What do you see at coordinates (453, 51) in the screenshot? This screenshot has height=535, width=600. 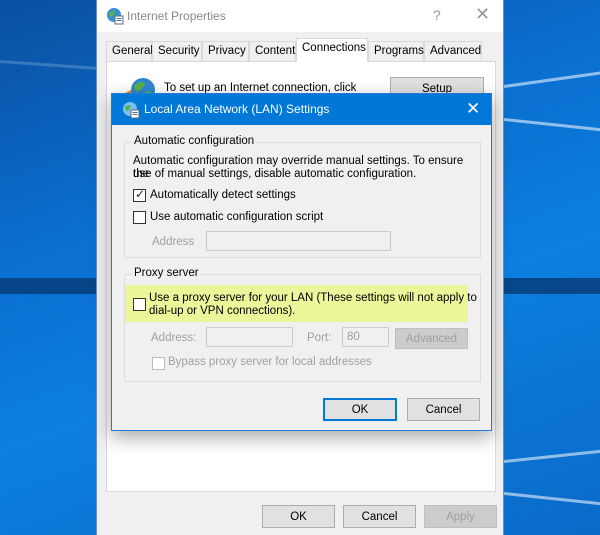 I see `tab-advanced: Advanced` at bounding box center [453, 51].